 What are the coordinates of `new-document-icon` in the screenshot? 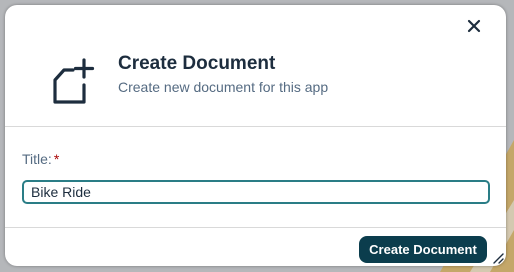 It's located at (74, 81).